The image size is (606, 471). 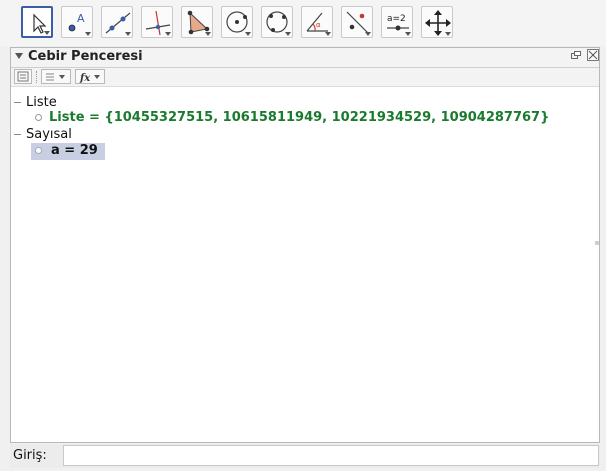 What do you see at coordinates (277, 22) in the screenshot?
I see `circle-three-points-tool-button` at bounding box center [277, 22].